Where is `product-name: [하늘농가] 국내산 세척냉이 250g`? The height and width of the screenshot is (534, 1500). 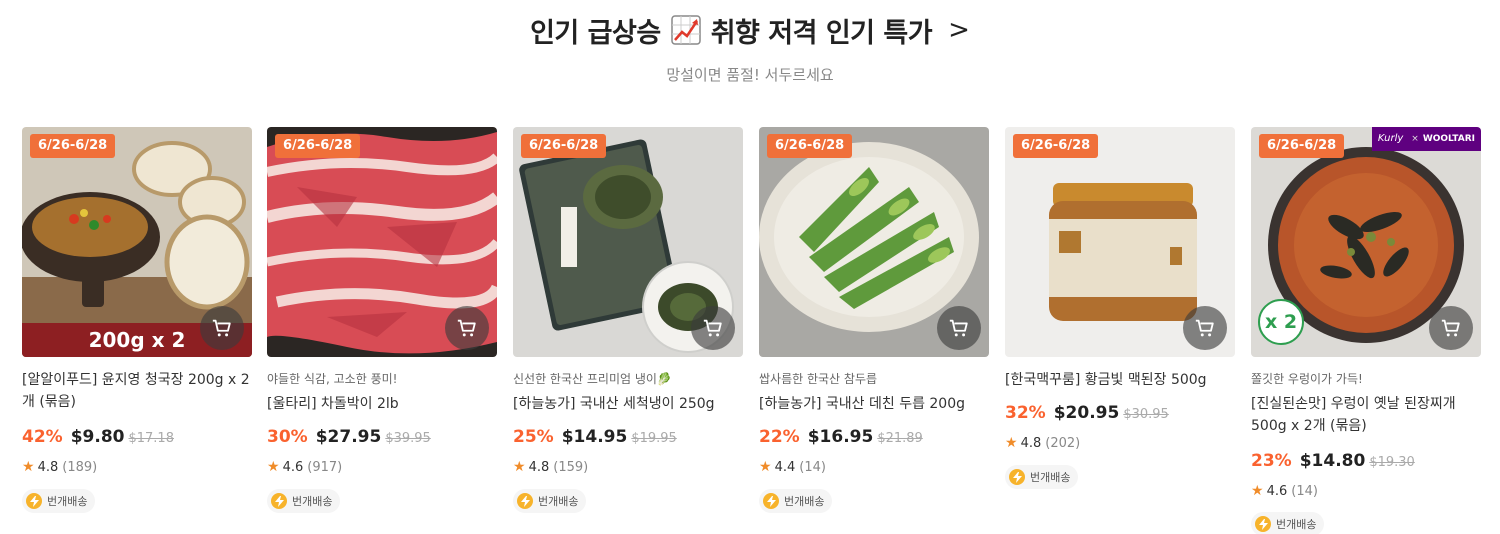
product-name: [하늘농가] 국내산 세척냉이 250g is located at coordinates (628, 404).